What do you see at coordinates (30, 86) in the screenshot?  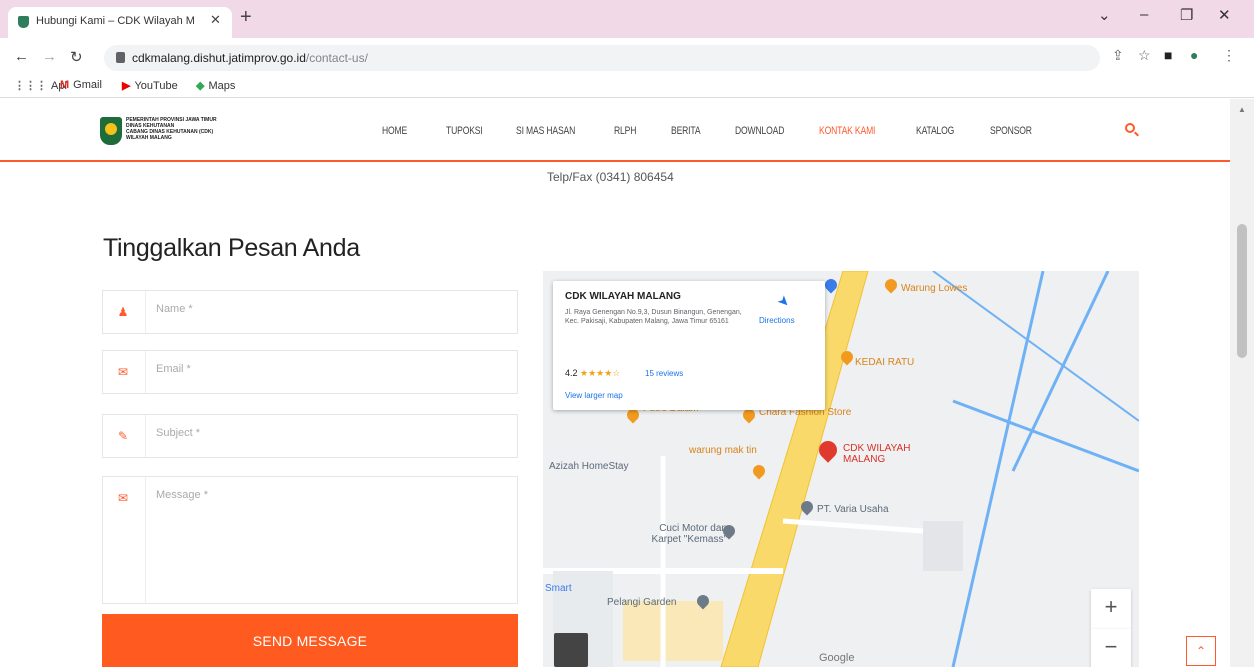 I see `apps-grid-icon: ⋮⋮⋮` at bounding box center [30, 86].